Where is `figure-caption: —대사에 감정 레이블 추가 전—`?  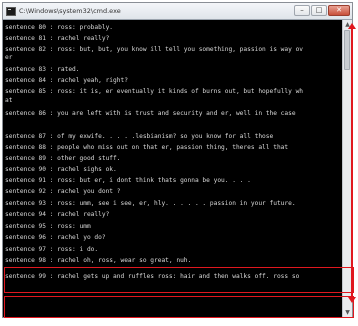
figure-caption: —대사에 감정 레이블 추가 전— is located at coordinates (48, 322).